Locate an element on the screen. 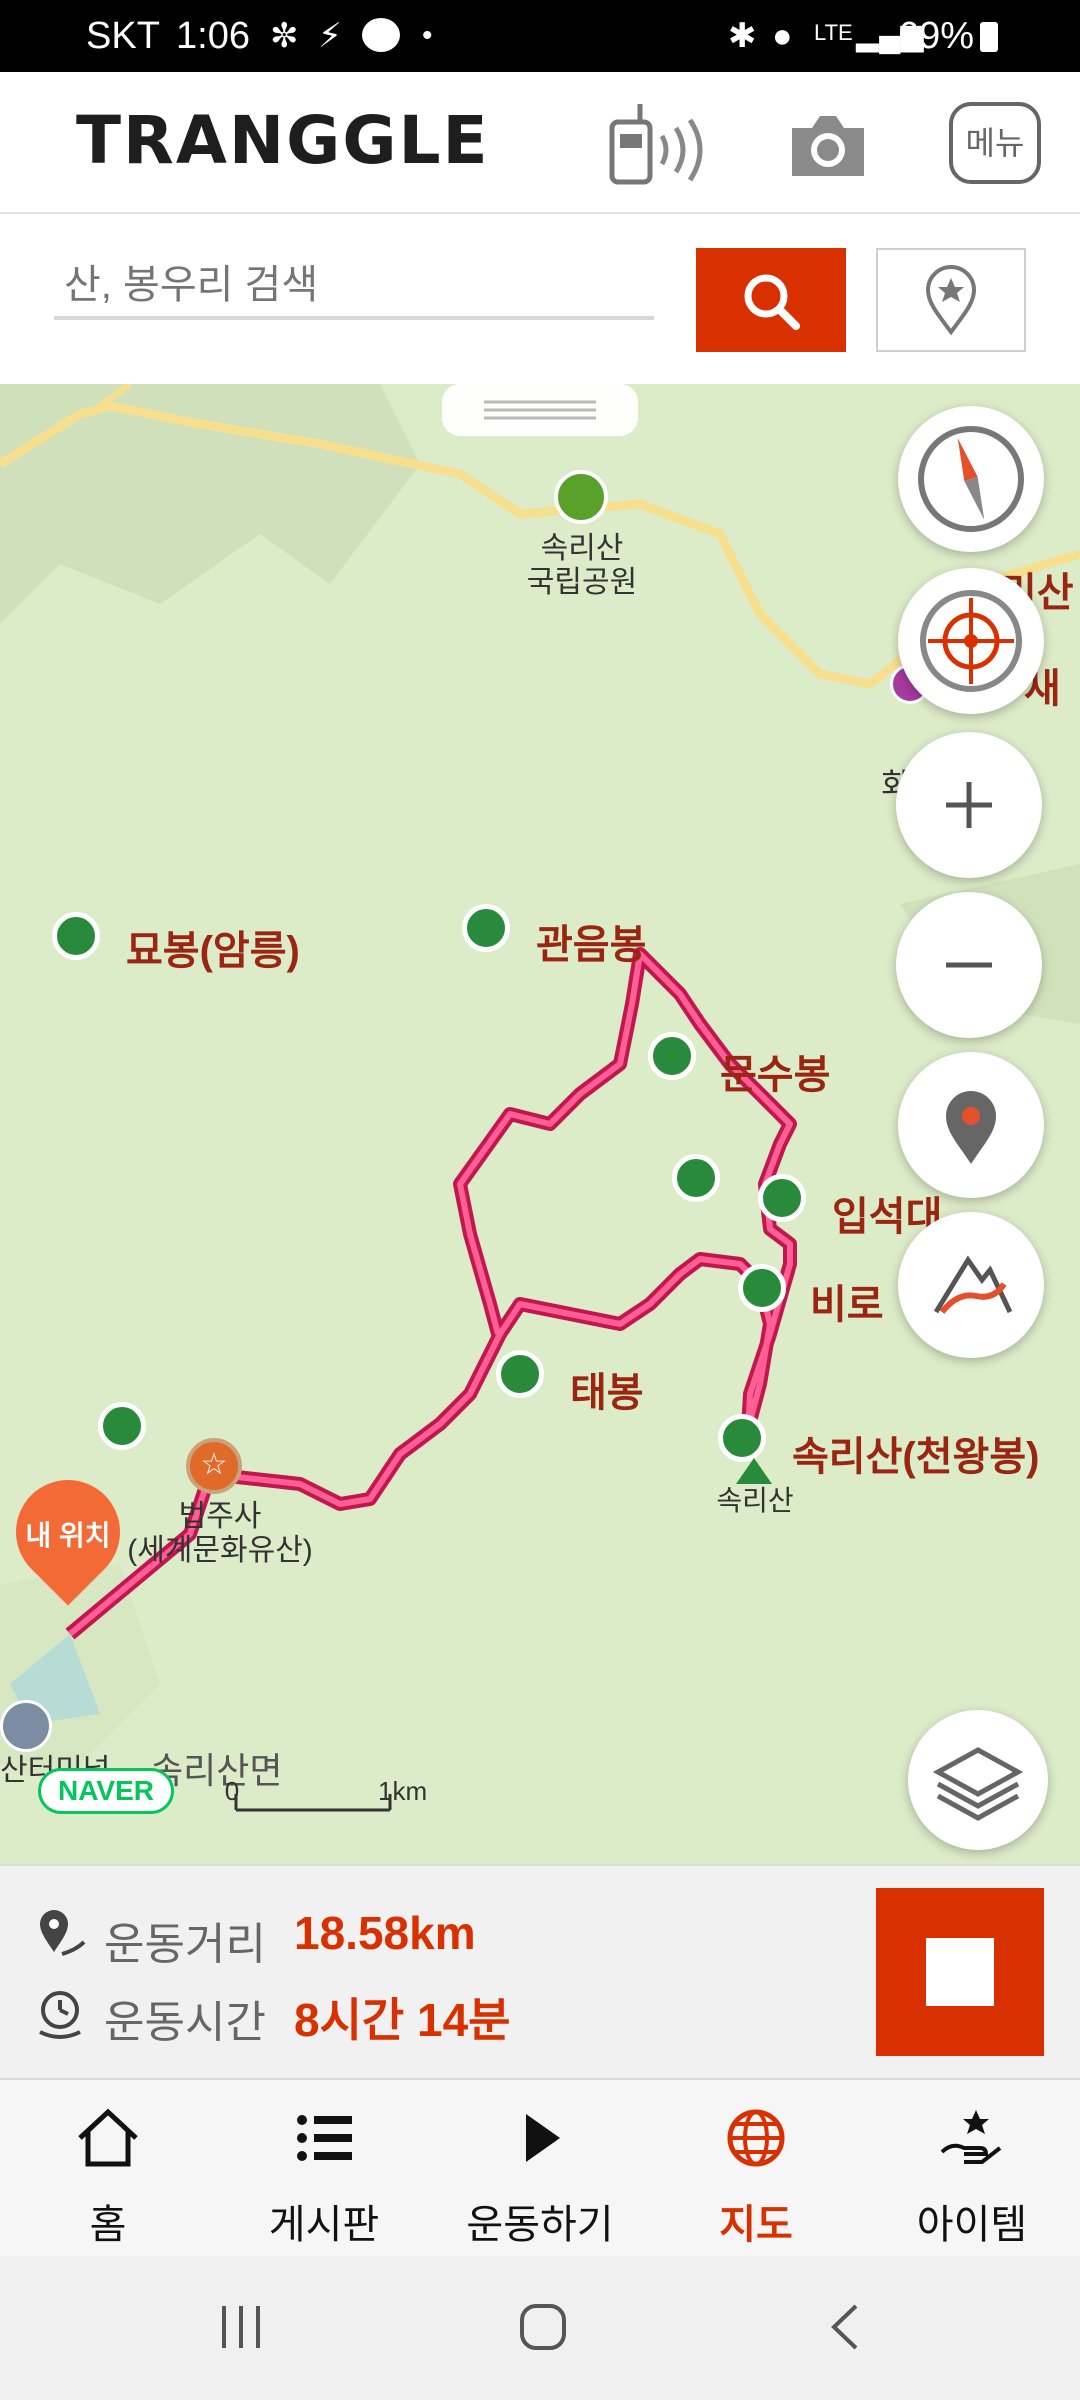 The height and width of the screenshot is (2400, 1080). search-icon is located at coordinates (772, 302).